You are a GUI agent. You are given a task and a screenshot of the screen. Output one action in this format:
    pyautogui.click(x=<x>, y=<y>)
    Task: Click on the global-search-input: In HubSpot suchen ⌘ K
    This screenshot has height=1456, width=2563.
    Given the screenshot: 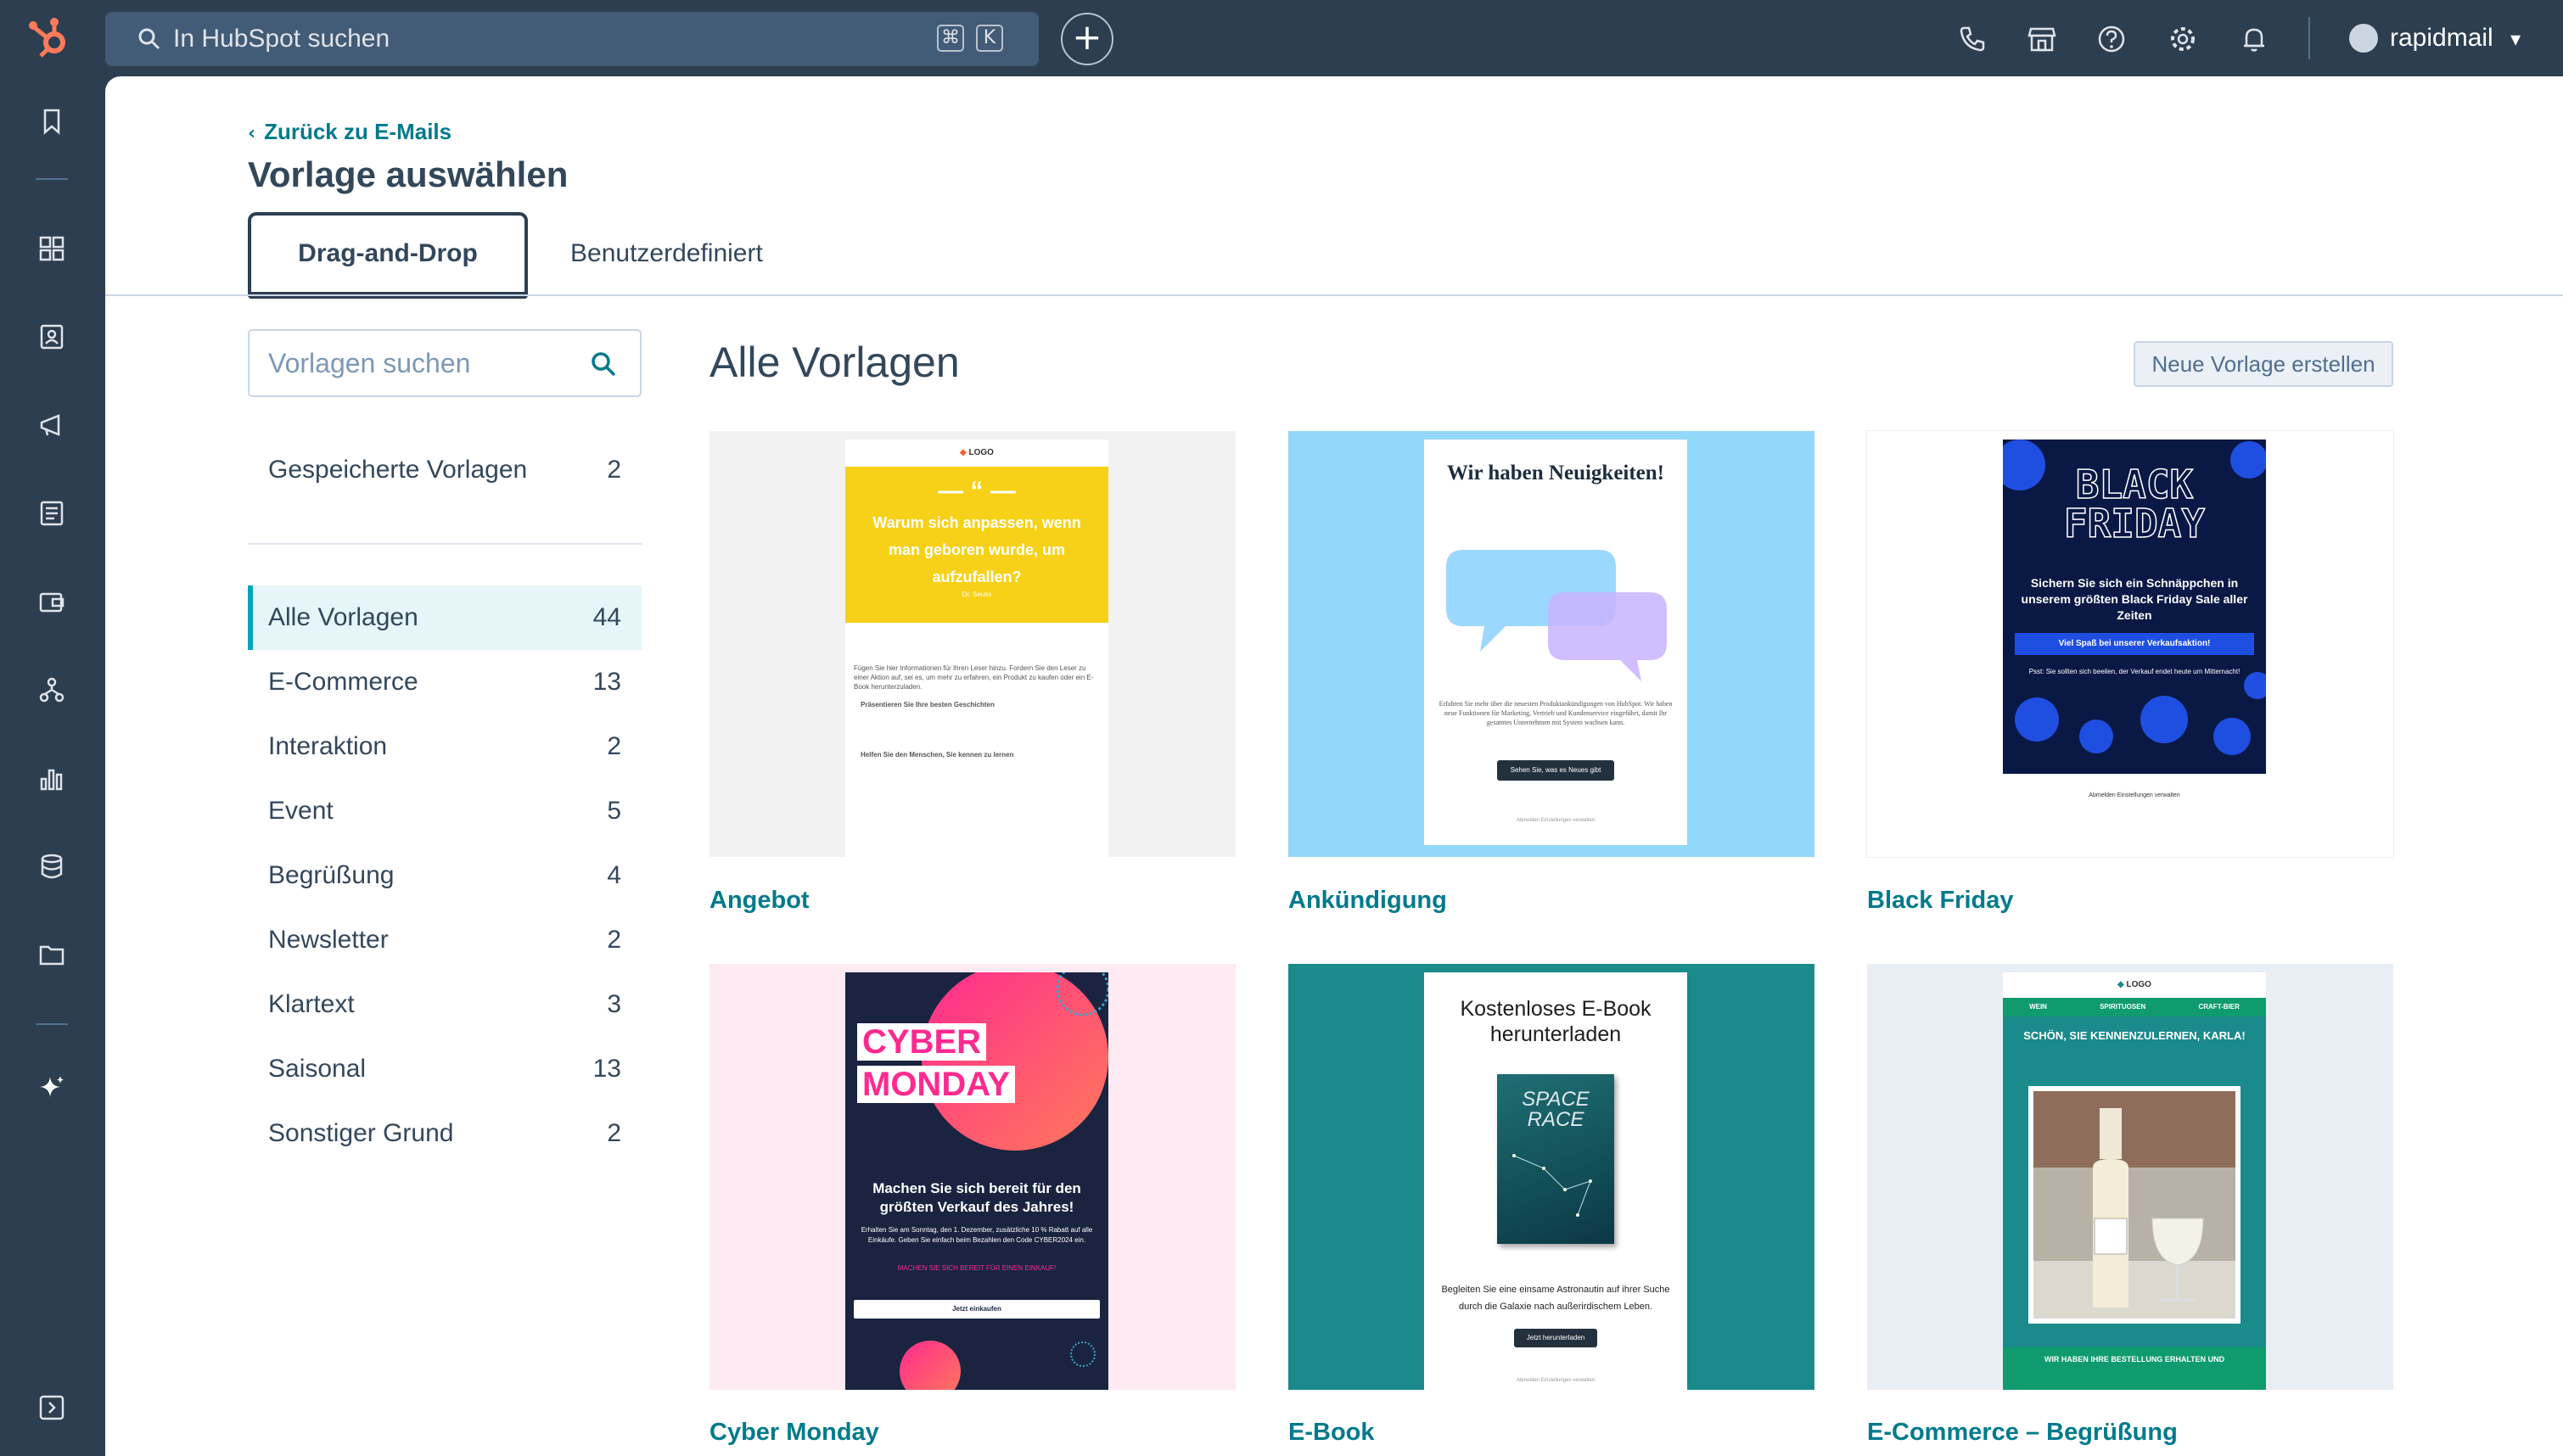 What is the action you would take?
    pyautogui.click(x=572, y=39)
    